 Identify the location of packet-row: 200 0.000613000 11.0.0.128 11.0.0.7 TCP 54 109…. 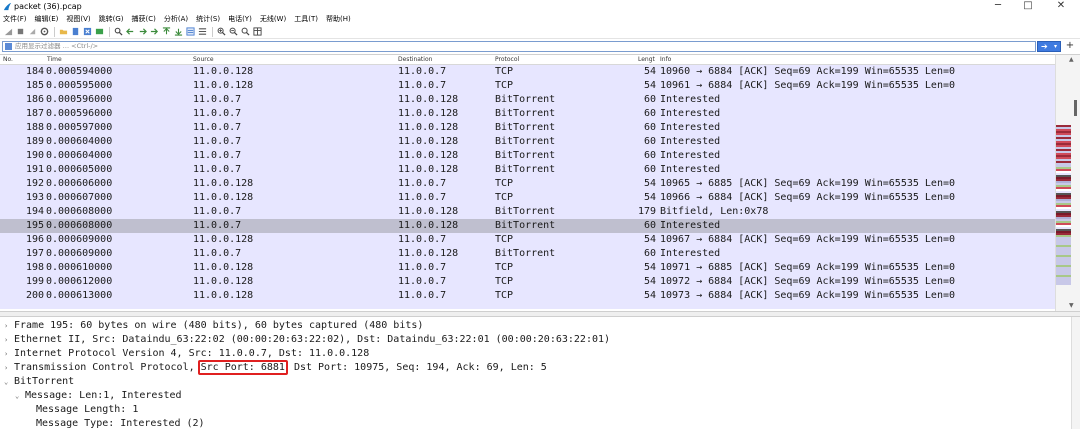
(527, 296).